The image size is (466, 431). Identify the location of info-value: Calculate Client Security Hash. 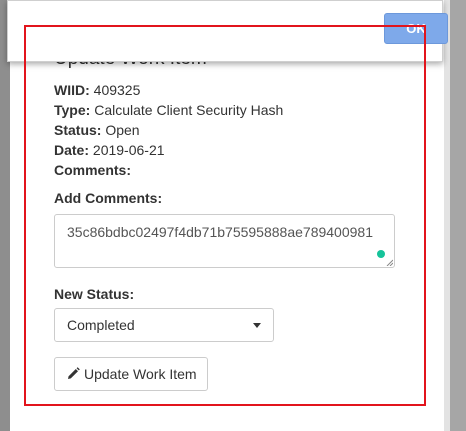
(189, 110).